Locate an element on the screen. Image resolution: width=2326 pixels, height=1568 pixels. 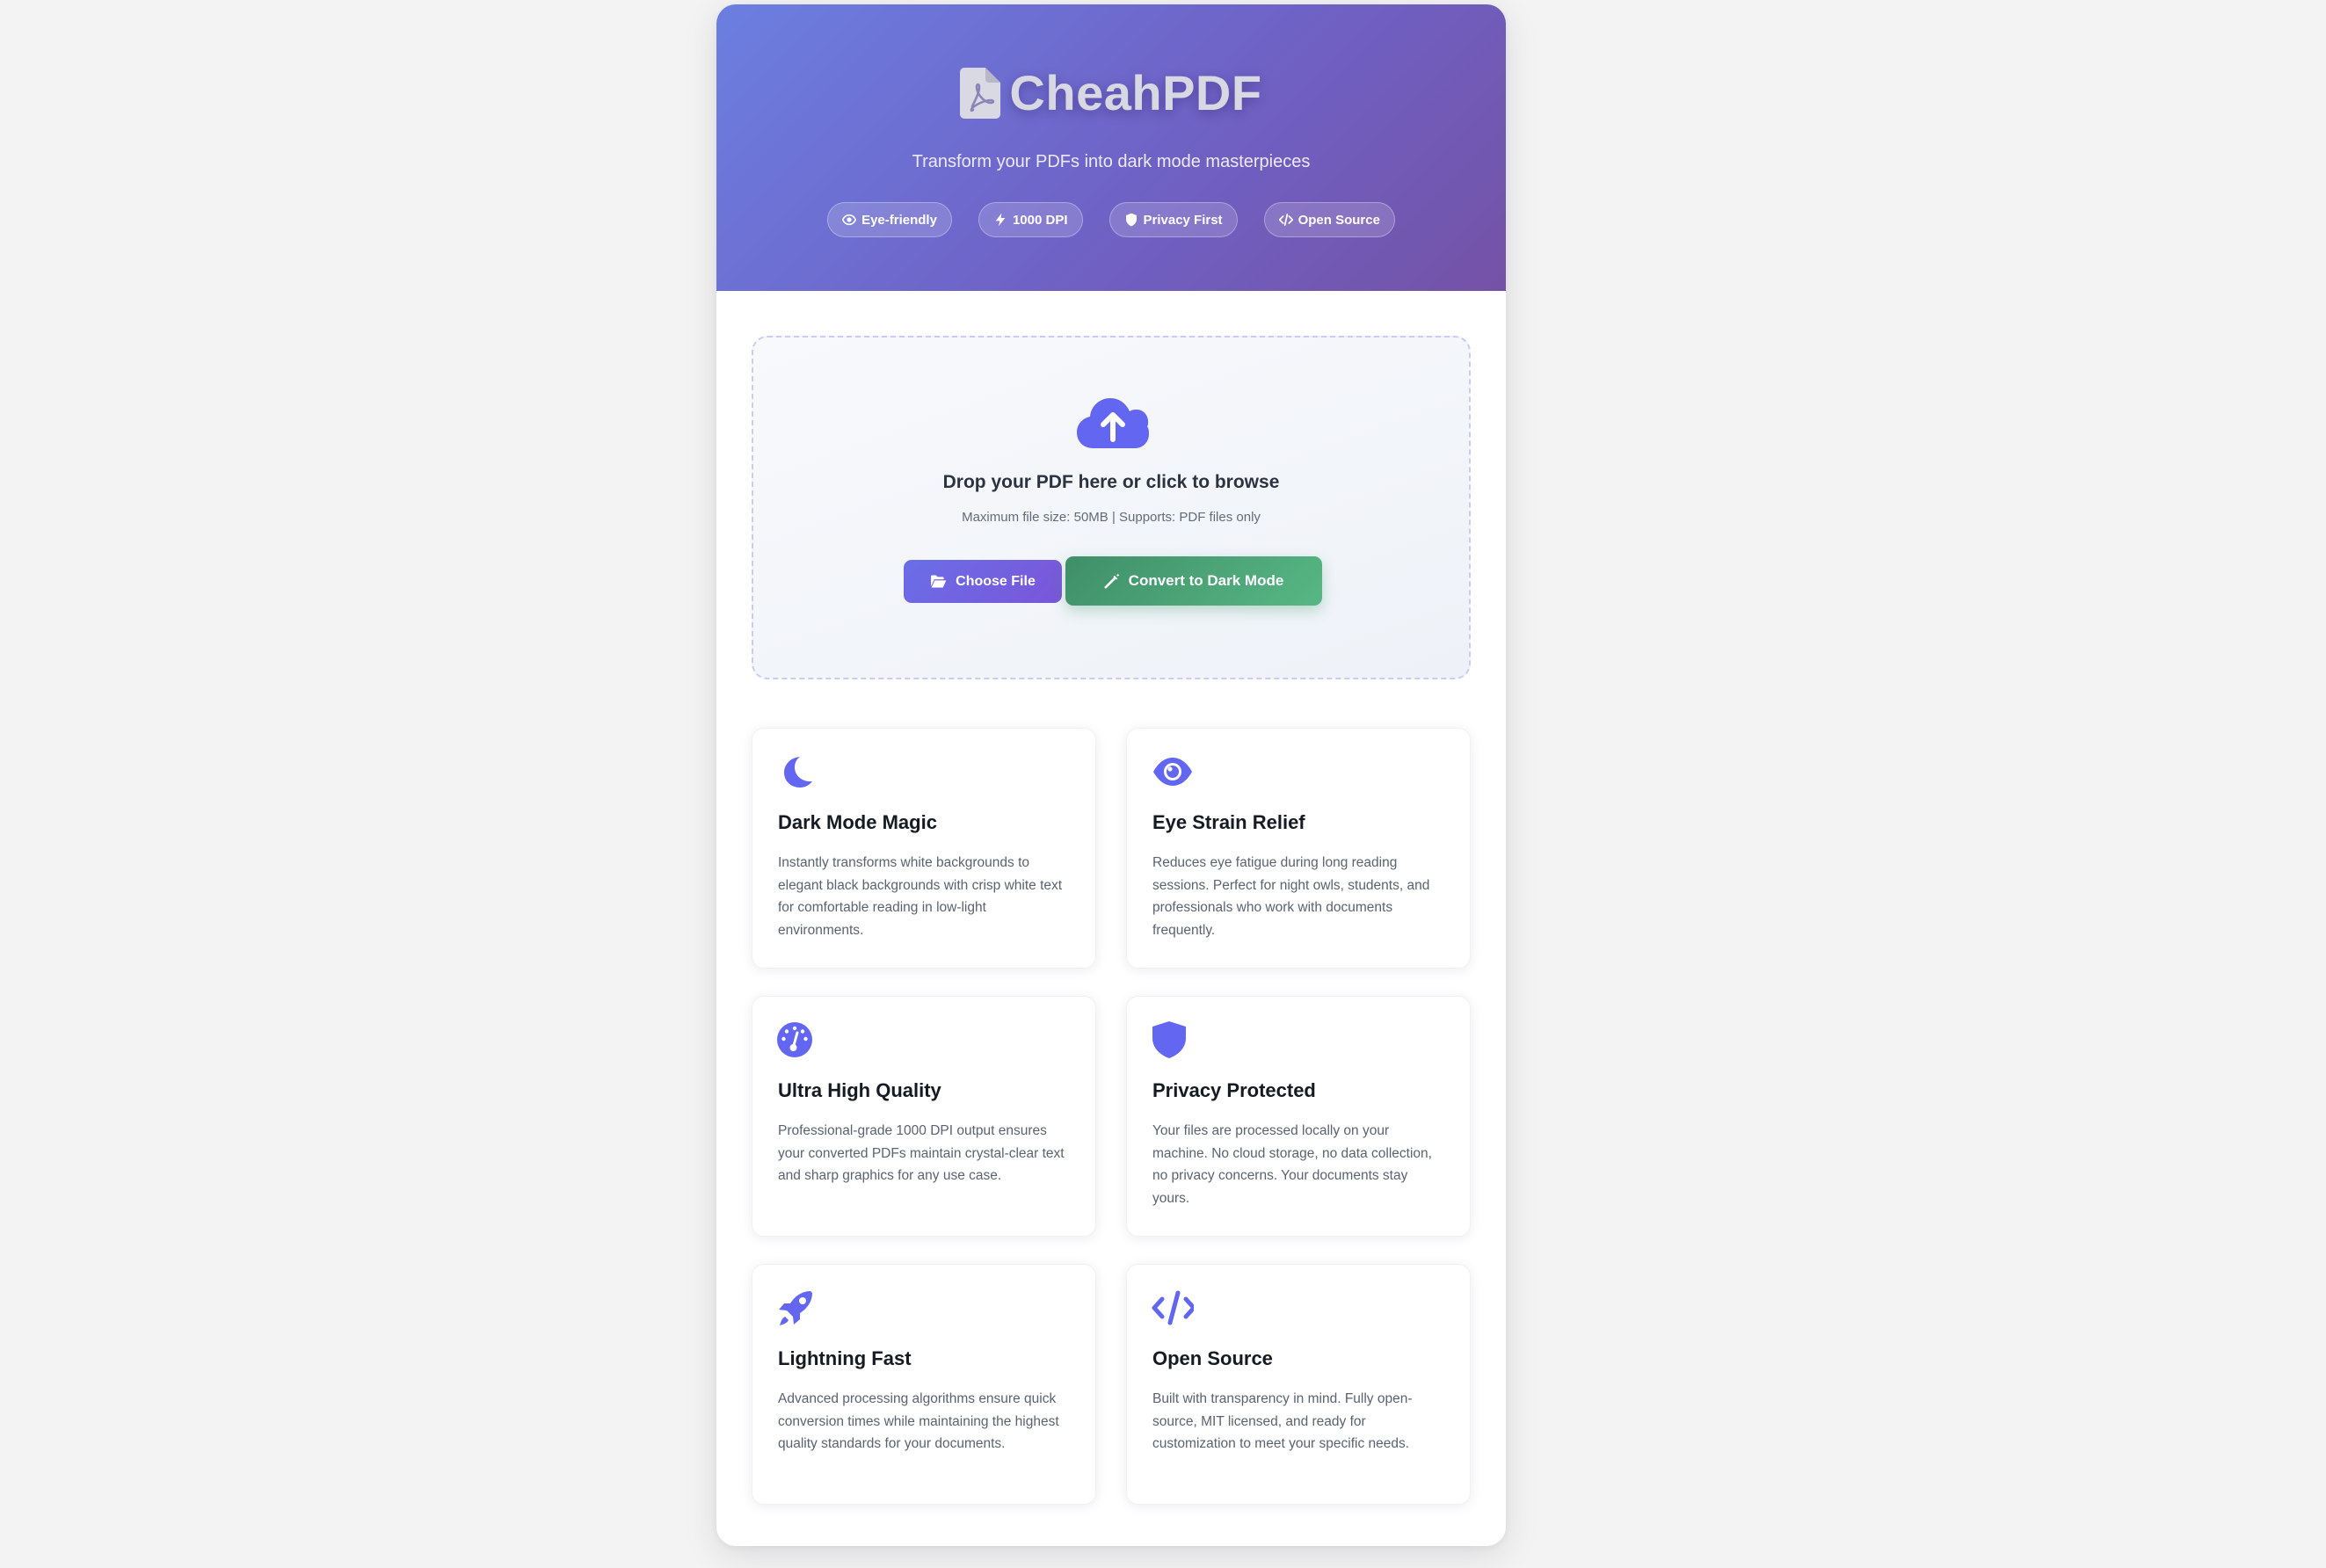
moon-icon is located at coordinates (798, 772).